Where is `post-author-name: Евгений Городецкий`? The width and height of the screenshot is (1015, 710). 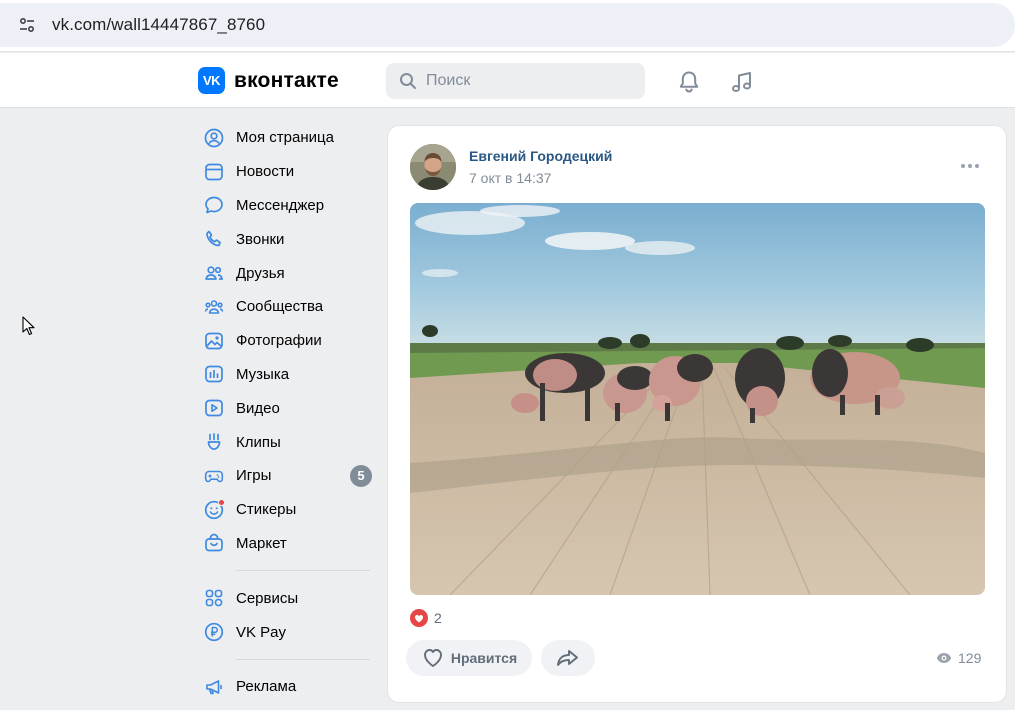
post-author-name: Евгений Городецкий is located at coordinates (540, 156).